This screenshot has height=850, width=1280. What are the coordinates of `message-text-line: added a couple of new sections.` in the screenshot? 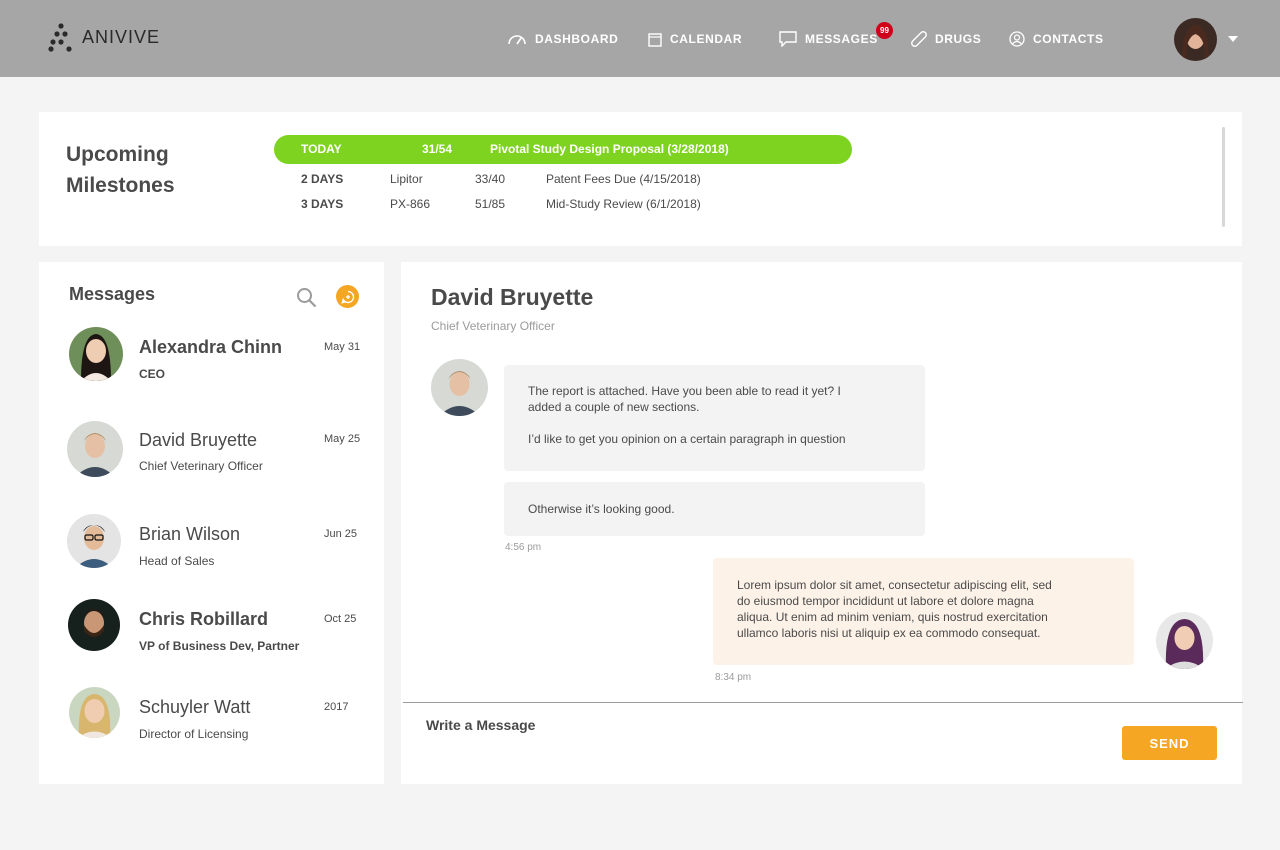 It's located at (614, 407).